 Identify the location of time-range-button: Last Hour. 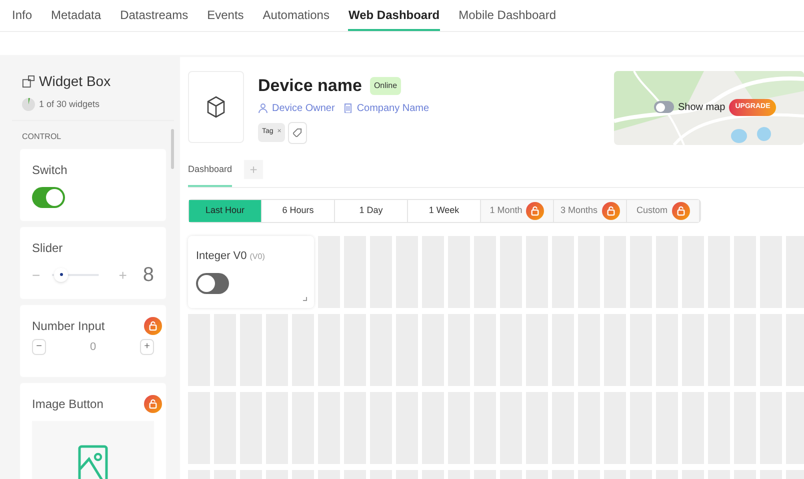
(225, 211).